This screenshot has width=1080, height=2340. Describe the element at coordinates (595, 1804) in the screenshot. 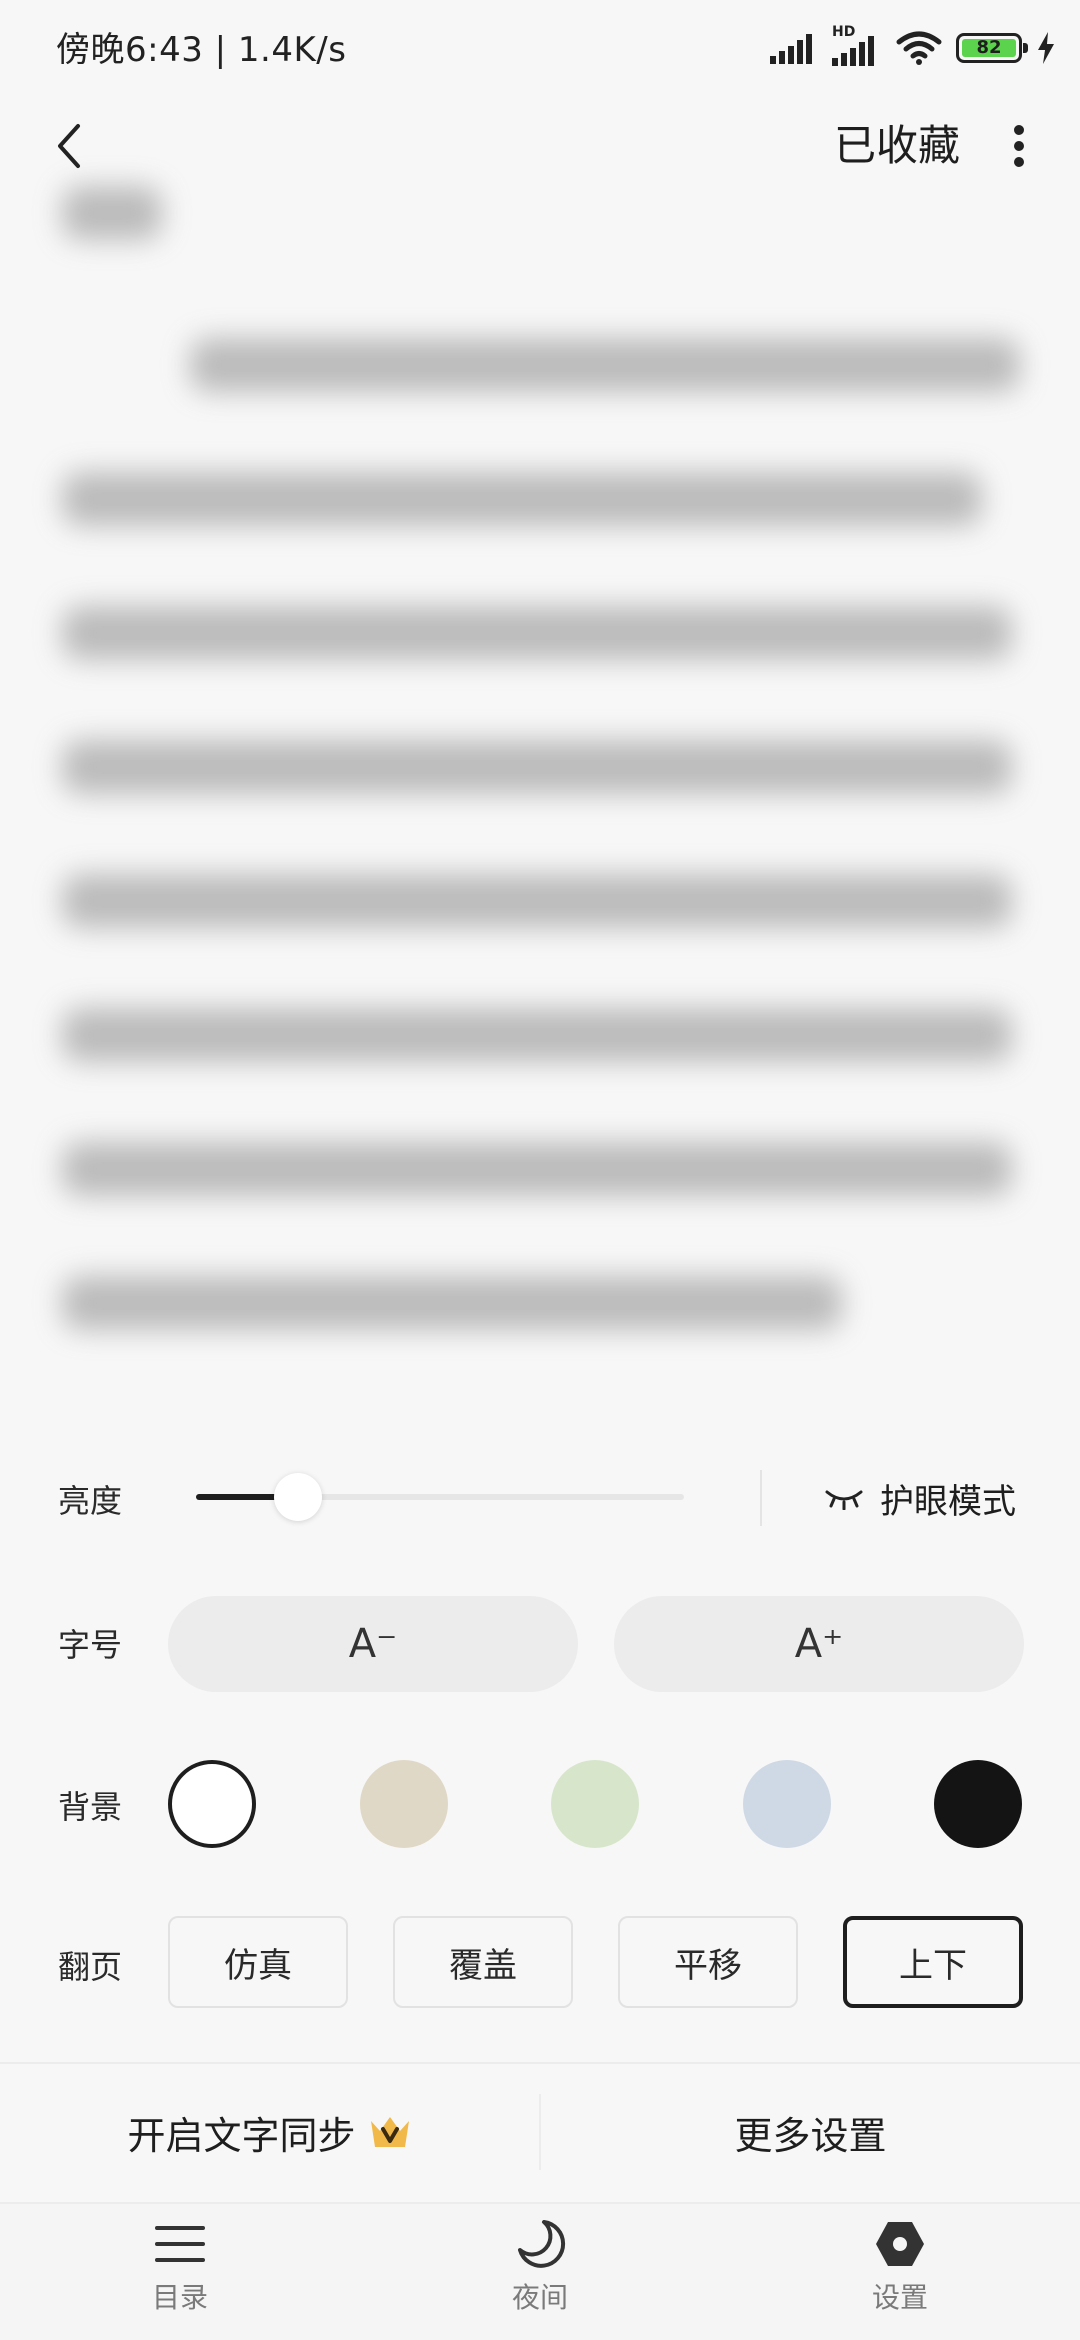

I see `background-option-green` at that location.